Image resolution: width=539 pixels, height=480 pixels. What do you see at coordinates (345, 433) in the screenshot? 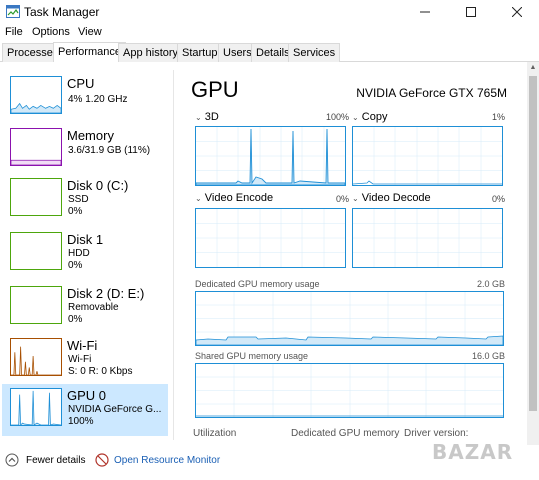
I see `dedicated-gpu-memory-stat-label: Dedicated GPU memory` at bounding box center [345, 433].